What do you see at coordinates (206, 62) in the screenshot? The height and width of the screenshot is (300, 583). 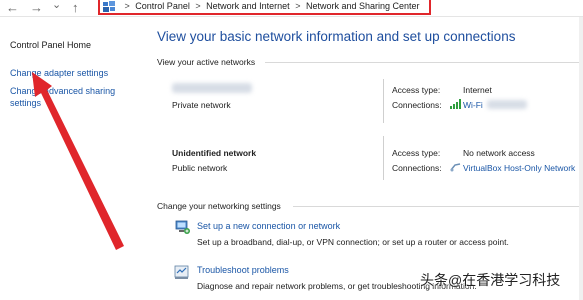 I see `active-networks-heading: View your active networks` at bounding box center [206, 62].